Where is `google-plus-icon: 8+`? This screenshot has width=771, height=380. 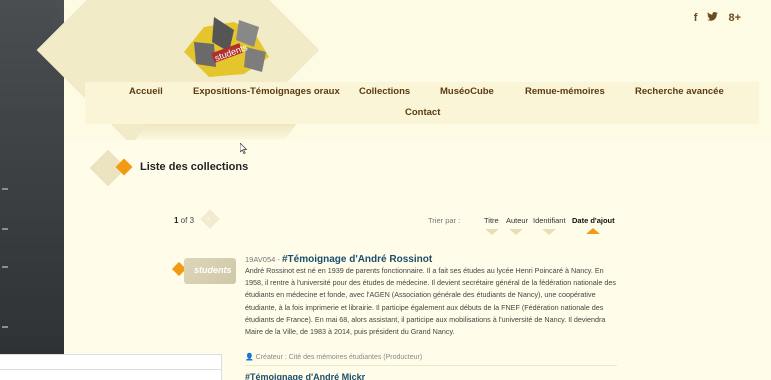
google-plus-icon: 8+ is located at coordinates (734, 18).